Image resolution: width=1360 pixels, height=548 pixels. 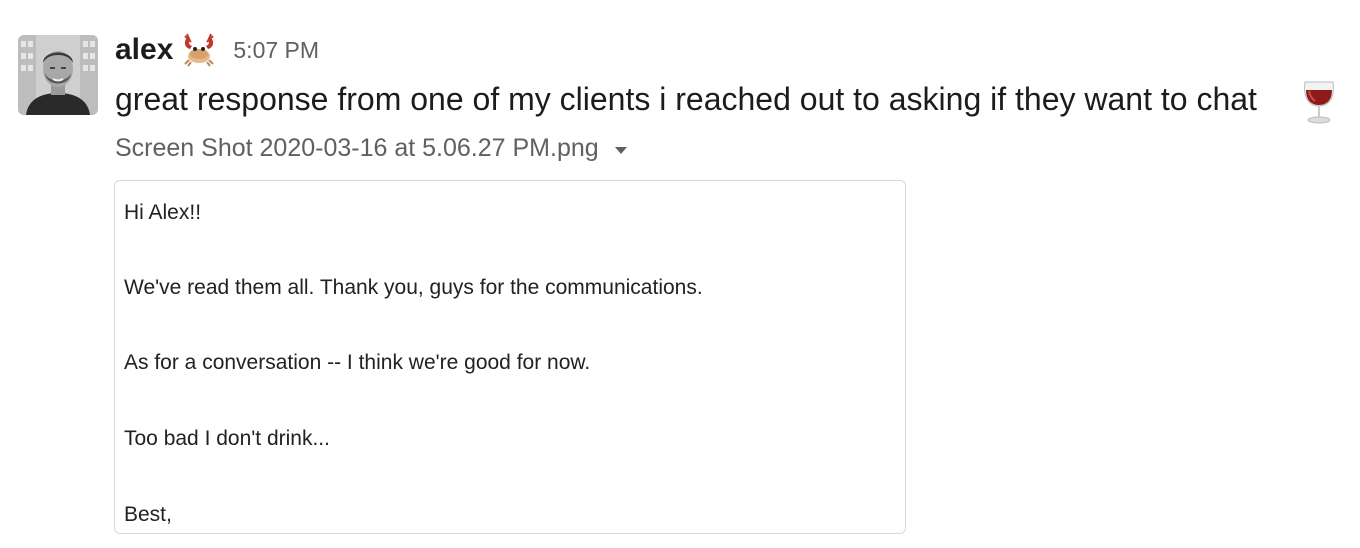 I want to click on email-greeting: Hi Alex!!, so click(x=163, y=212).